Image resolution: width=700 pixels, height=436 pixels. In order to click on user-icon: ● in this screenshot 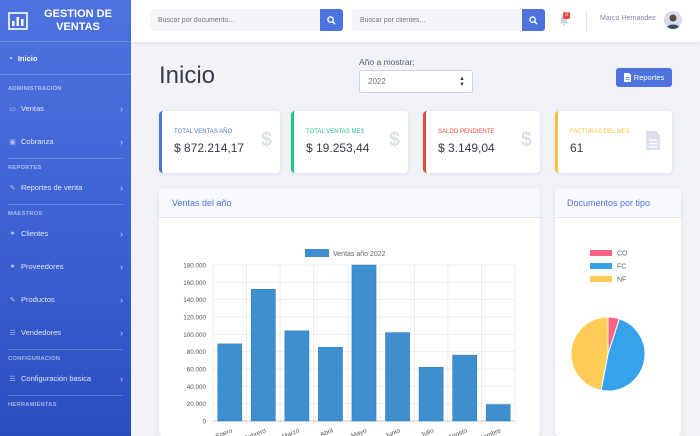, I will do `click(12, 233)`.